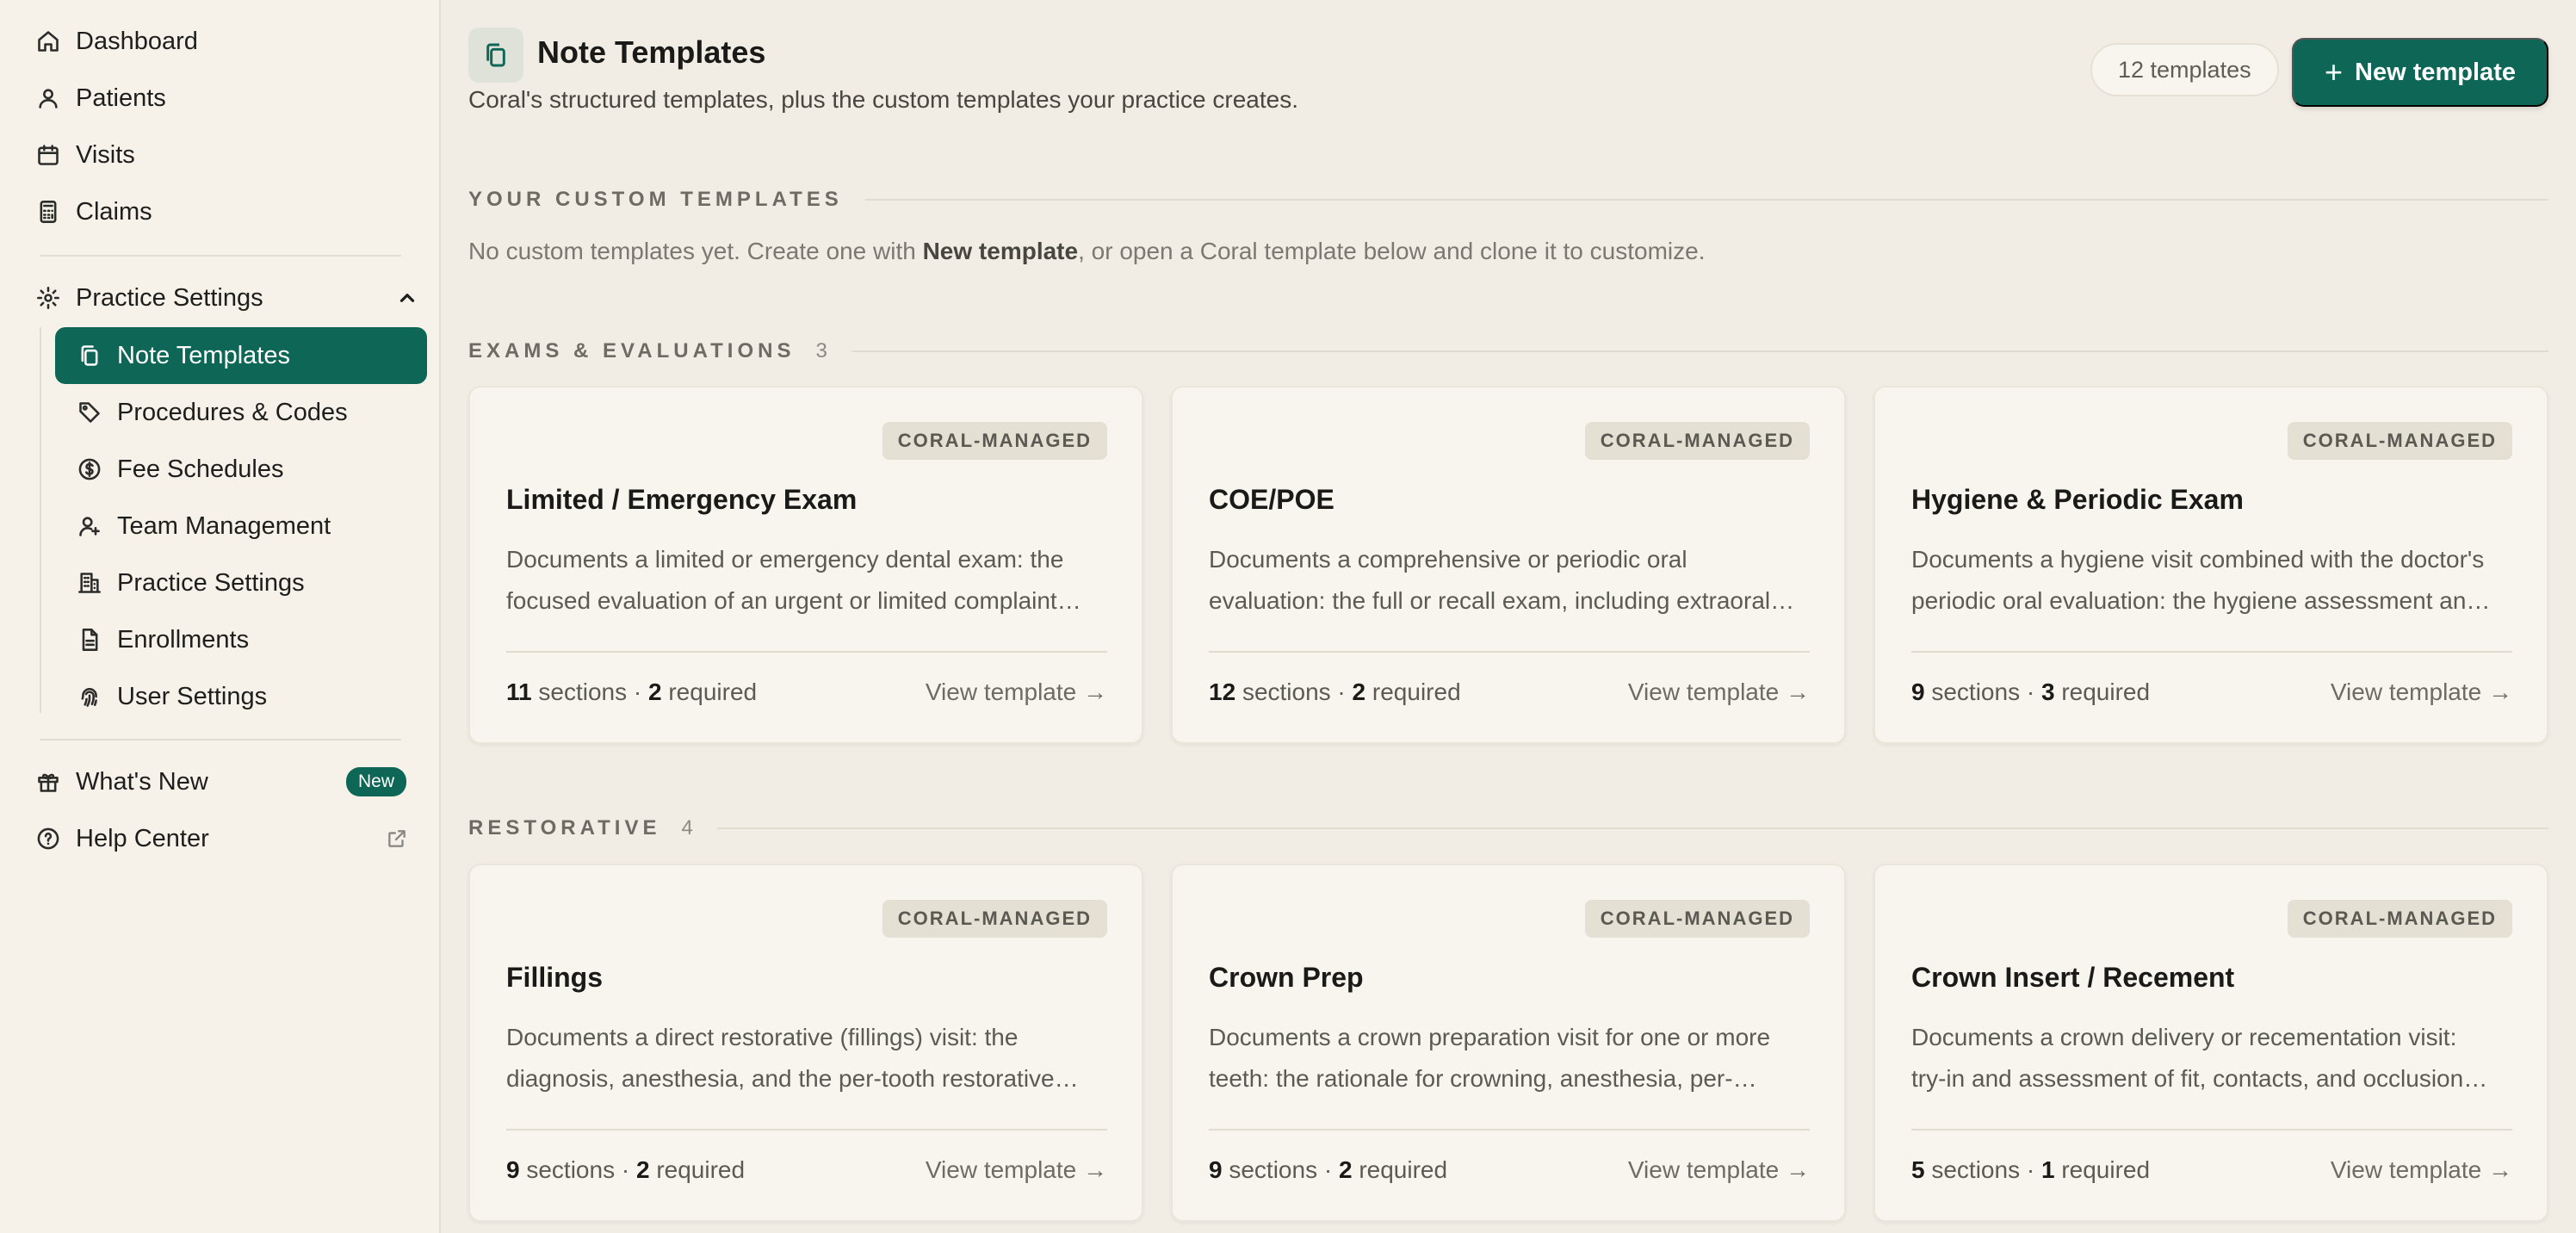  I want to click on section-label: RESTORATIVE, so click(565, 828).